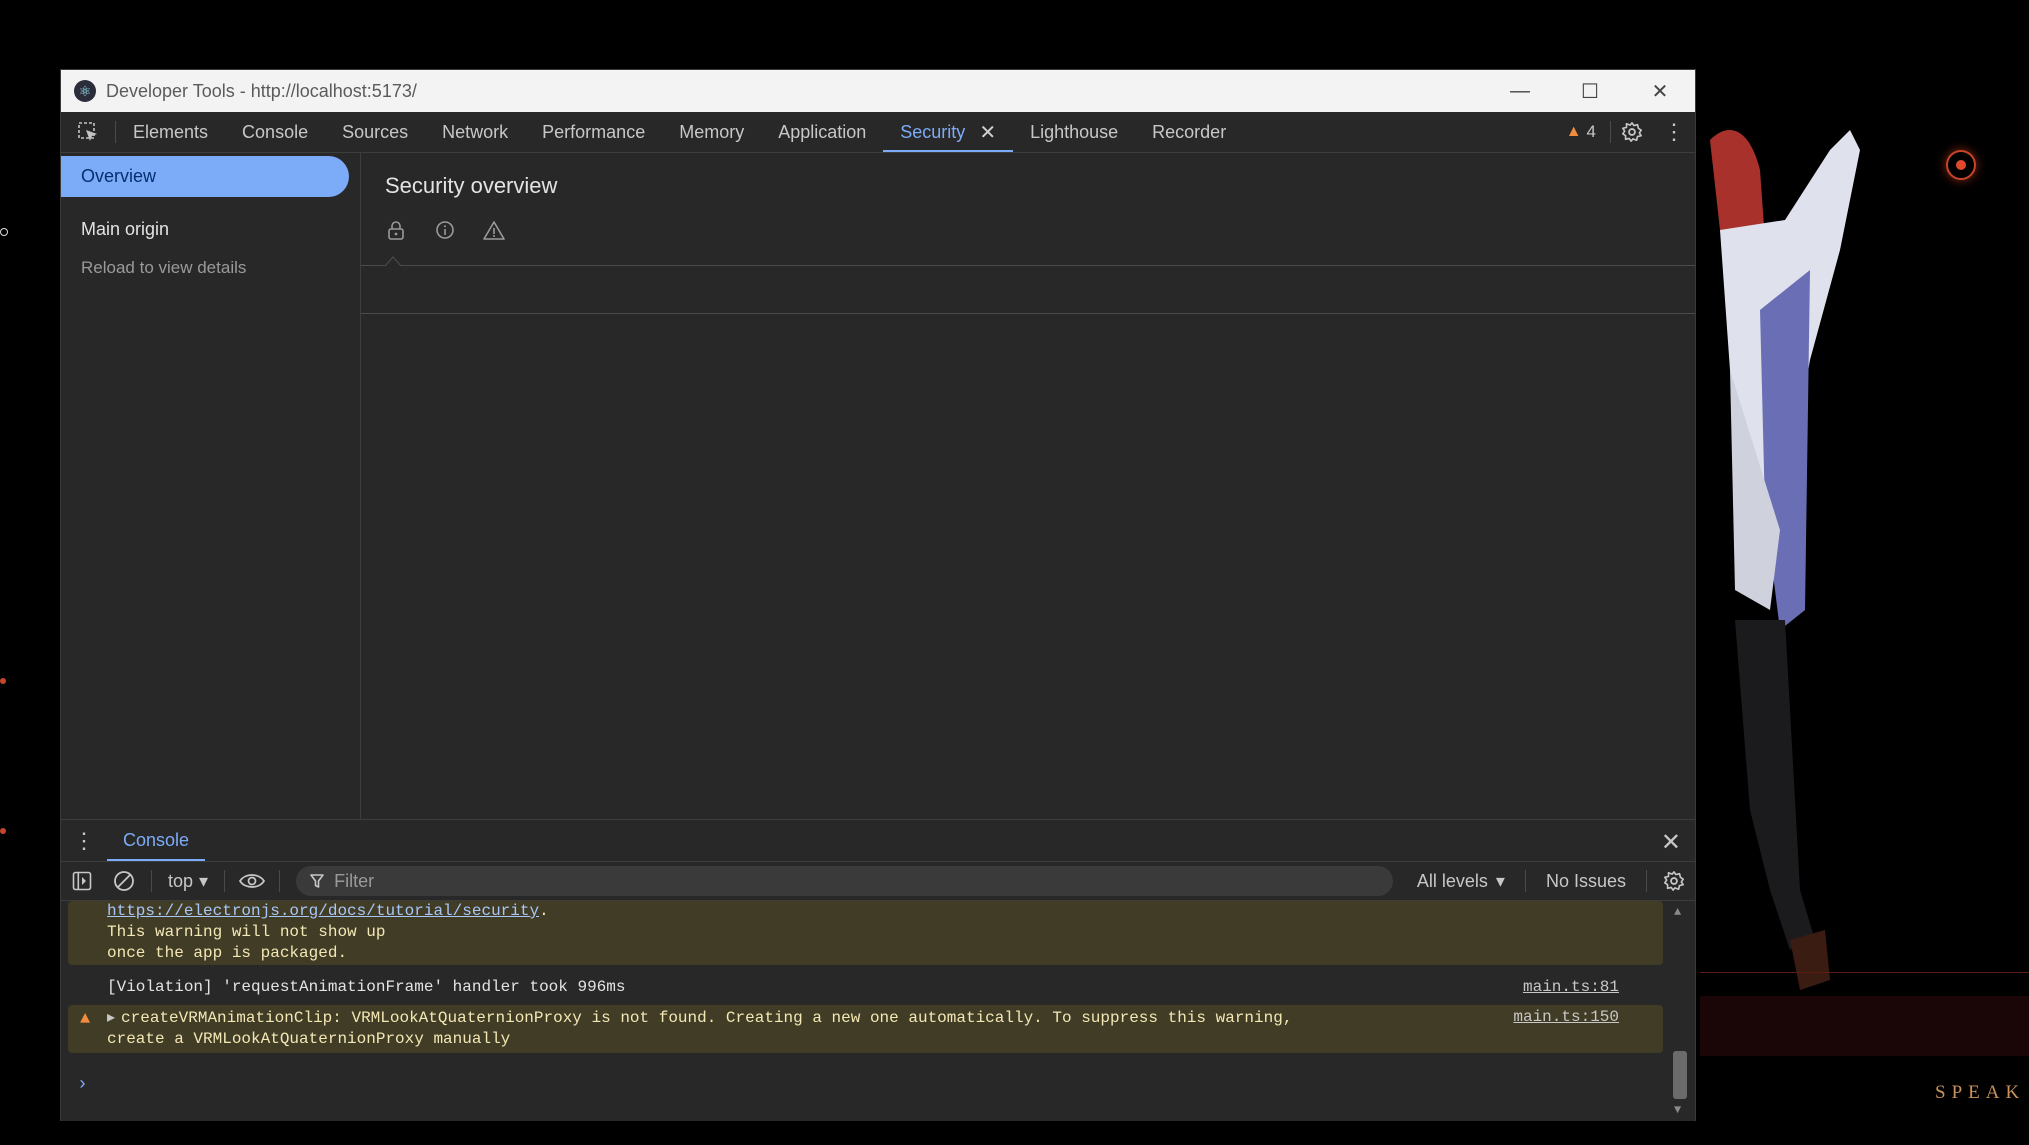 The width and height of the screenshot is (2029, 1145). I want to click on log-levels-select: All levels ▾, so click(1461, 881).